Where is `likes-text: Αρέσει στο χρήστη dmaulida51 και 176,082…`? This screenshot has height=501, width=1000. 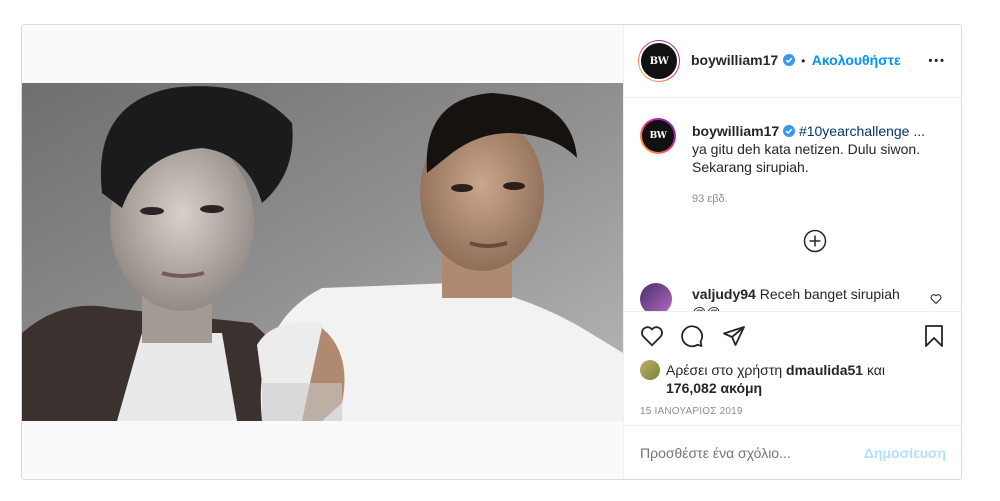
likes-text: Αρέσει στο χρήστη dmaulida51 και 176,082… is located at coordinates (801, 379).